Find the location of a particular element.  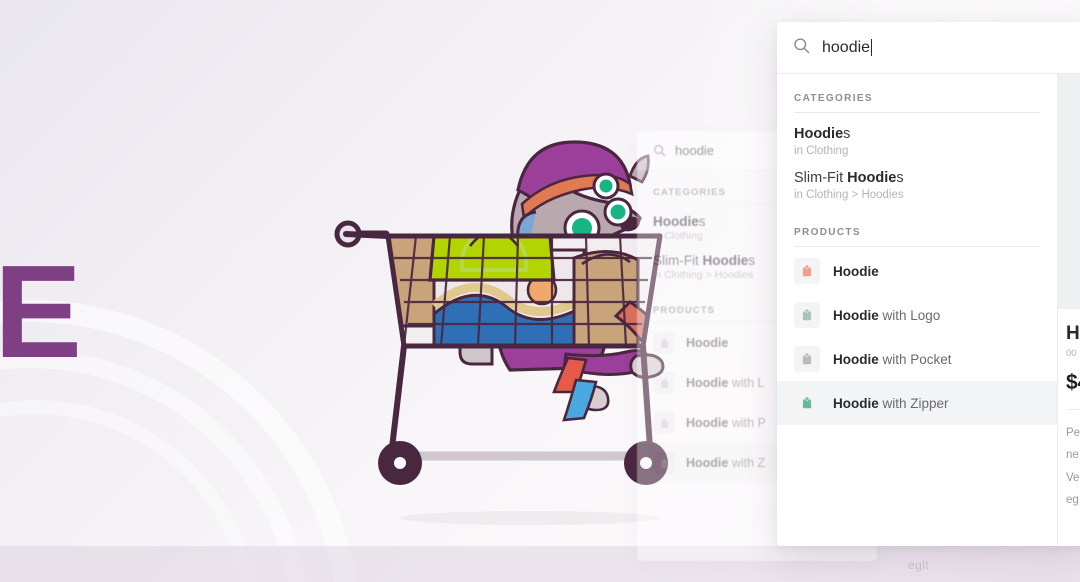

category-result-title: Hoodies is located at coordinates (822, 134).